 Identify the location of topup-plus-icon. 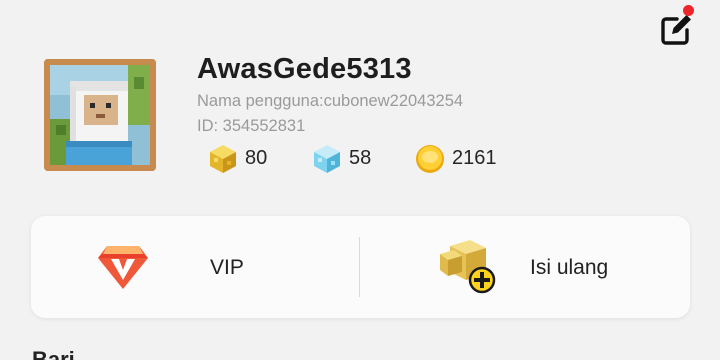
(468, 267).